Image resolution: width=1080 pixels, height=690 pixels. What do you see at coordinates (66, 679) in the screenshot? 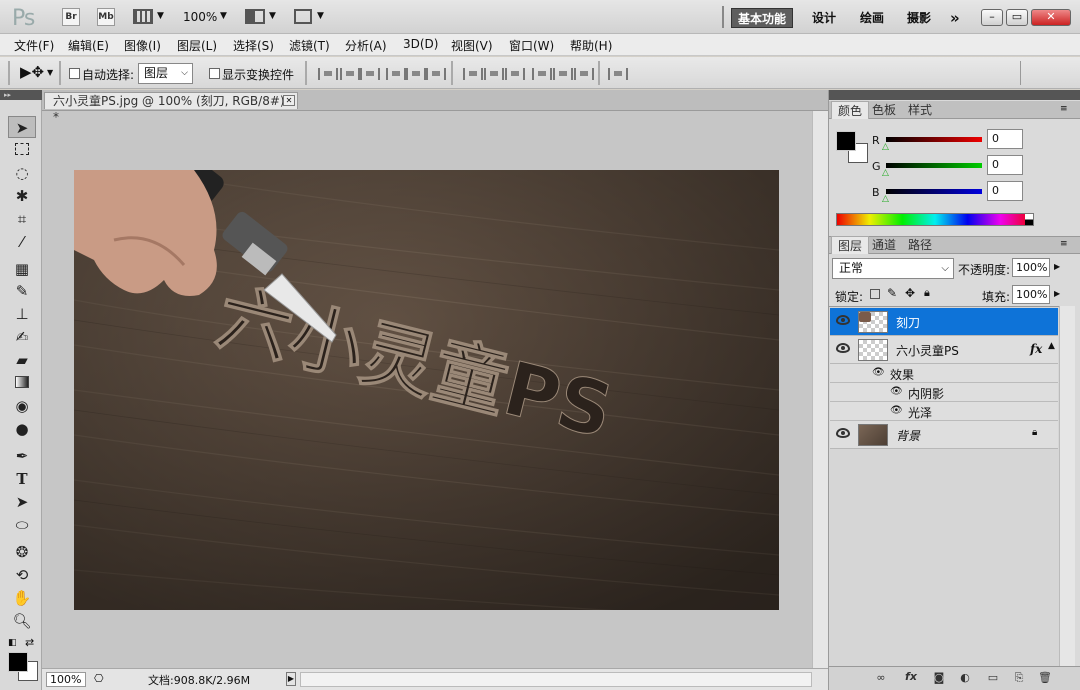
I see `status-zoom-field: 100%` at bounding box center [66, 679].